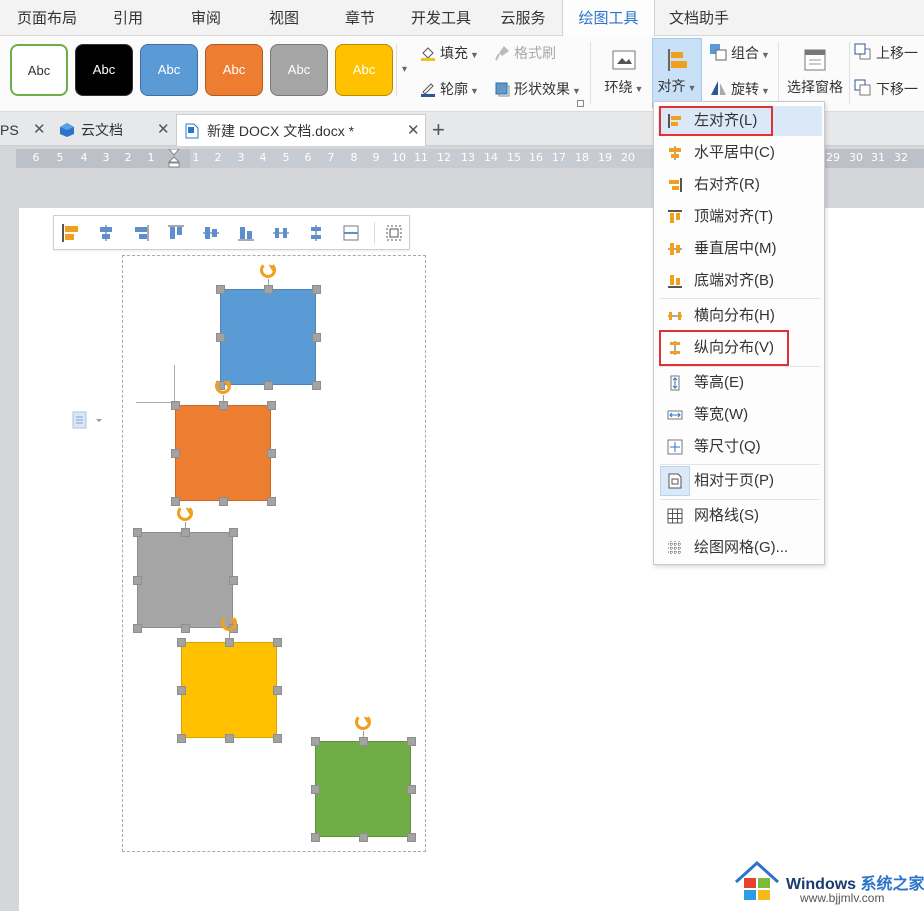  What do you see at coordinates (886, 89) in the screenshot?
I see `send-backward-button: 下移一` at bounding box center [886, 89].